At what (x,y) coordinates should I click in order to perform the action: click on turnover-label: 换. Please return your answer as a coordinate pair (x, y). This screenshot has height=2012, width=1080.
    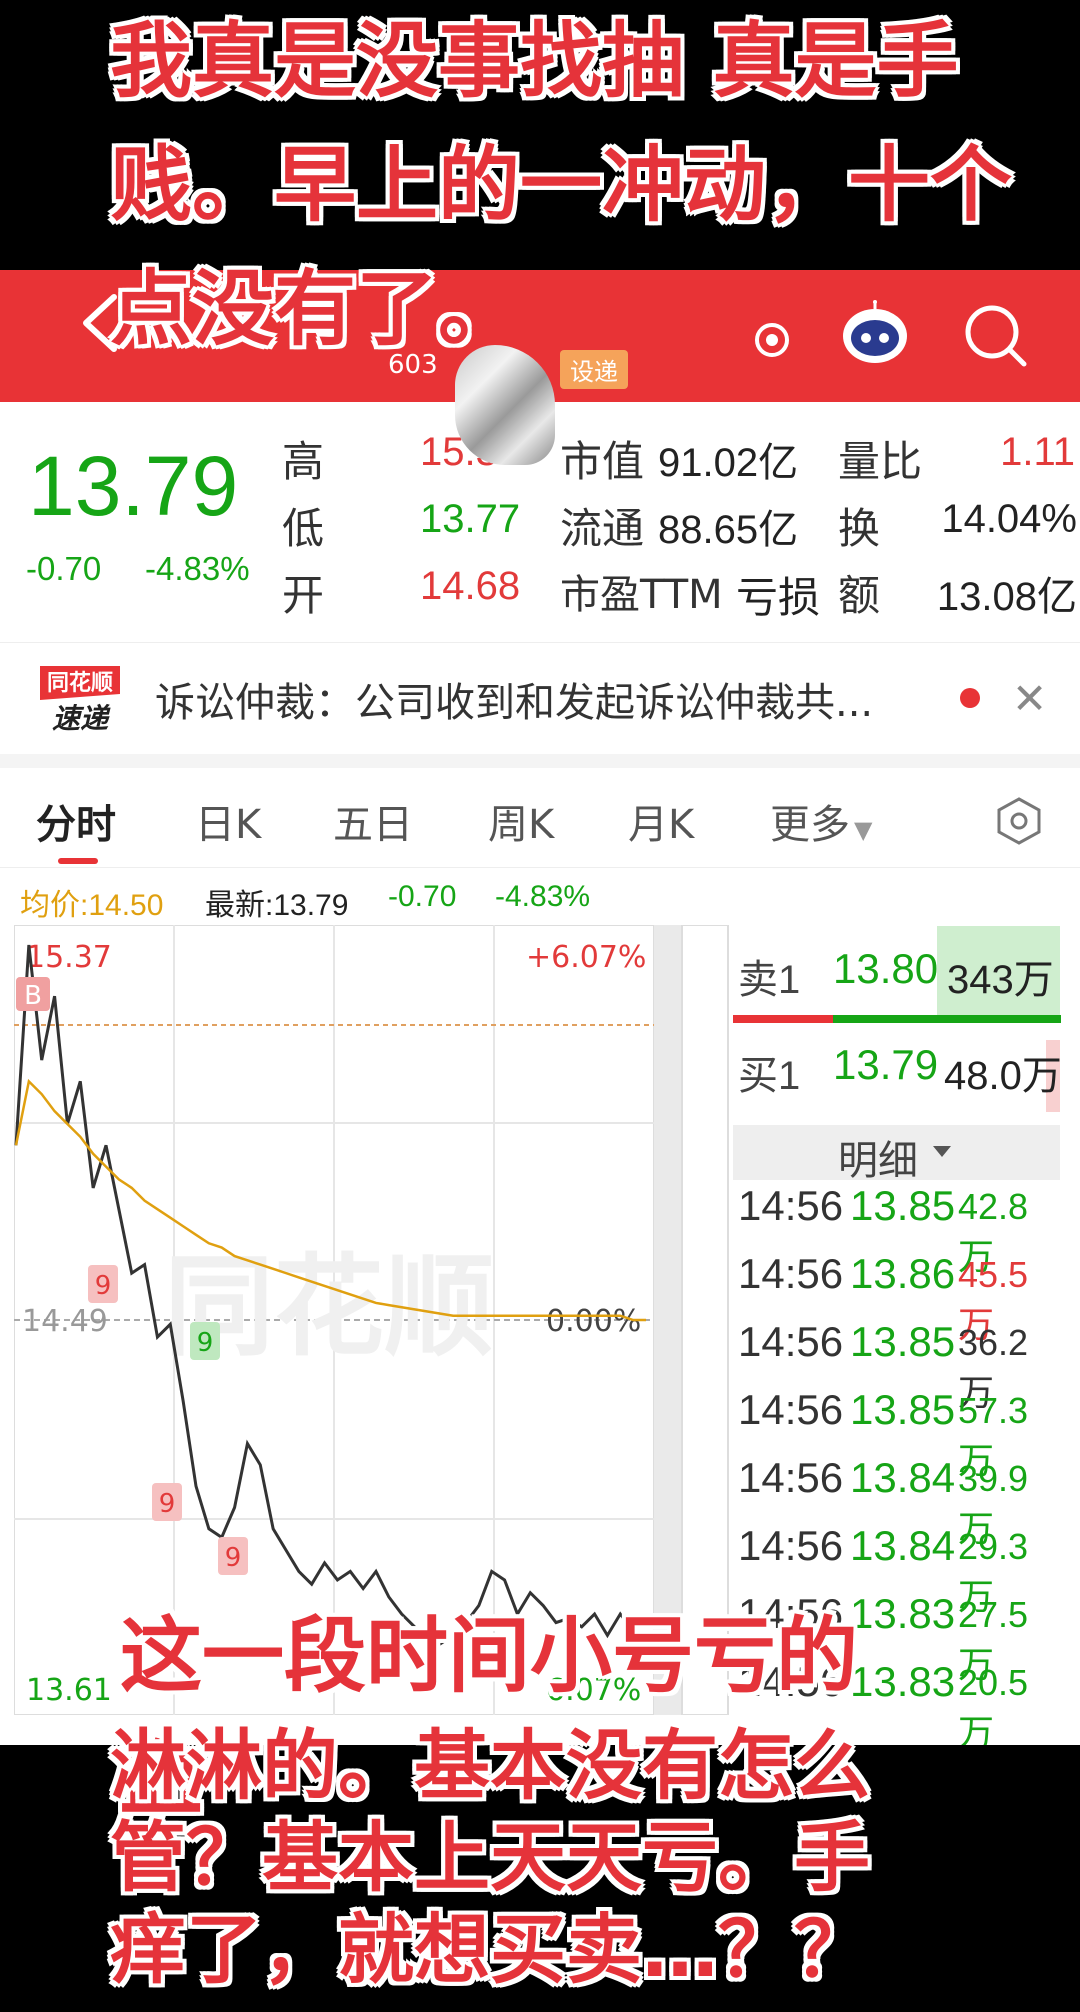
    Looking at the image, I should click on (859, 528).